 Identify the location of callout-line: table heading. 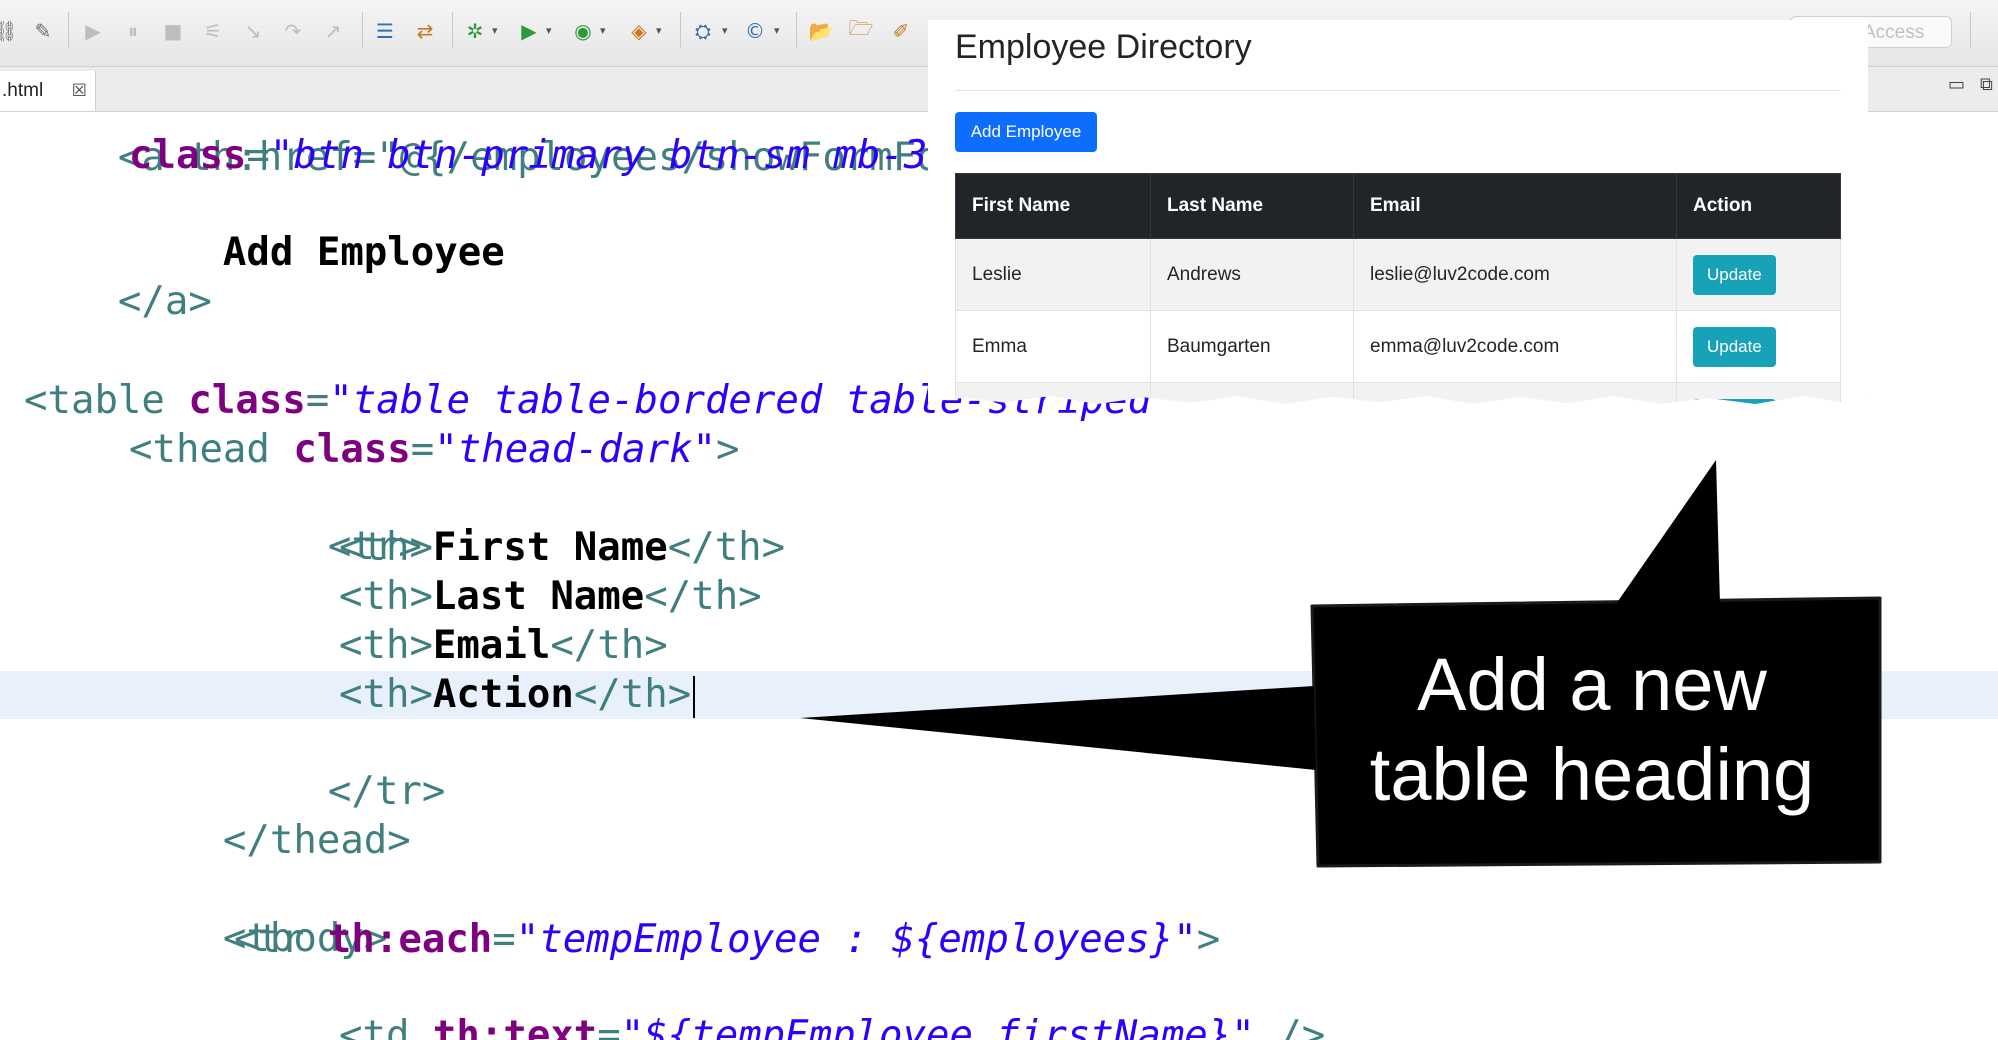
(1592, 774).